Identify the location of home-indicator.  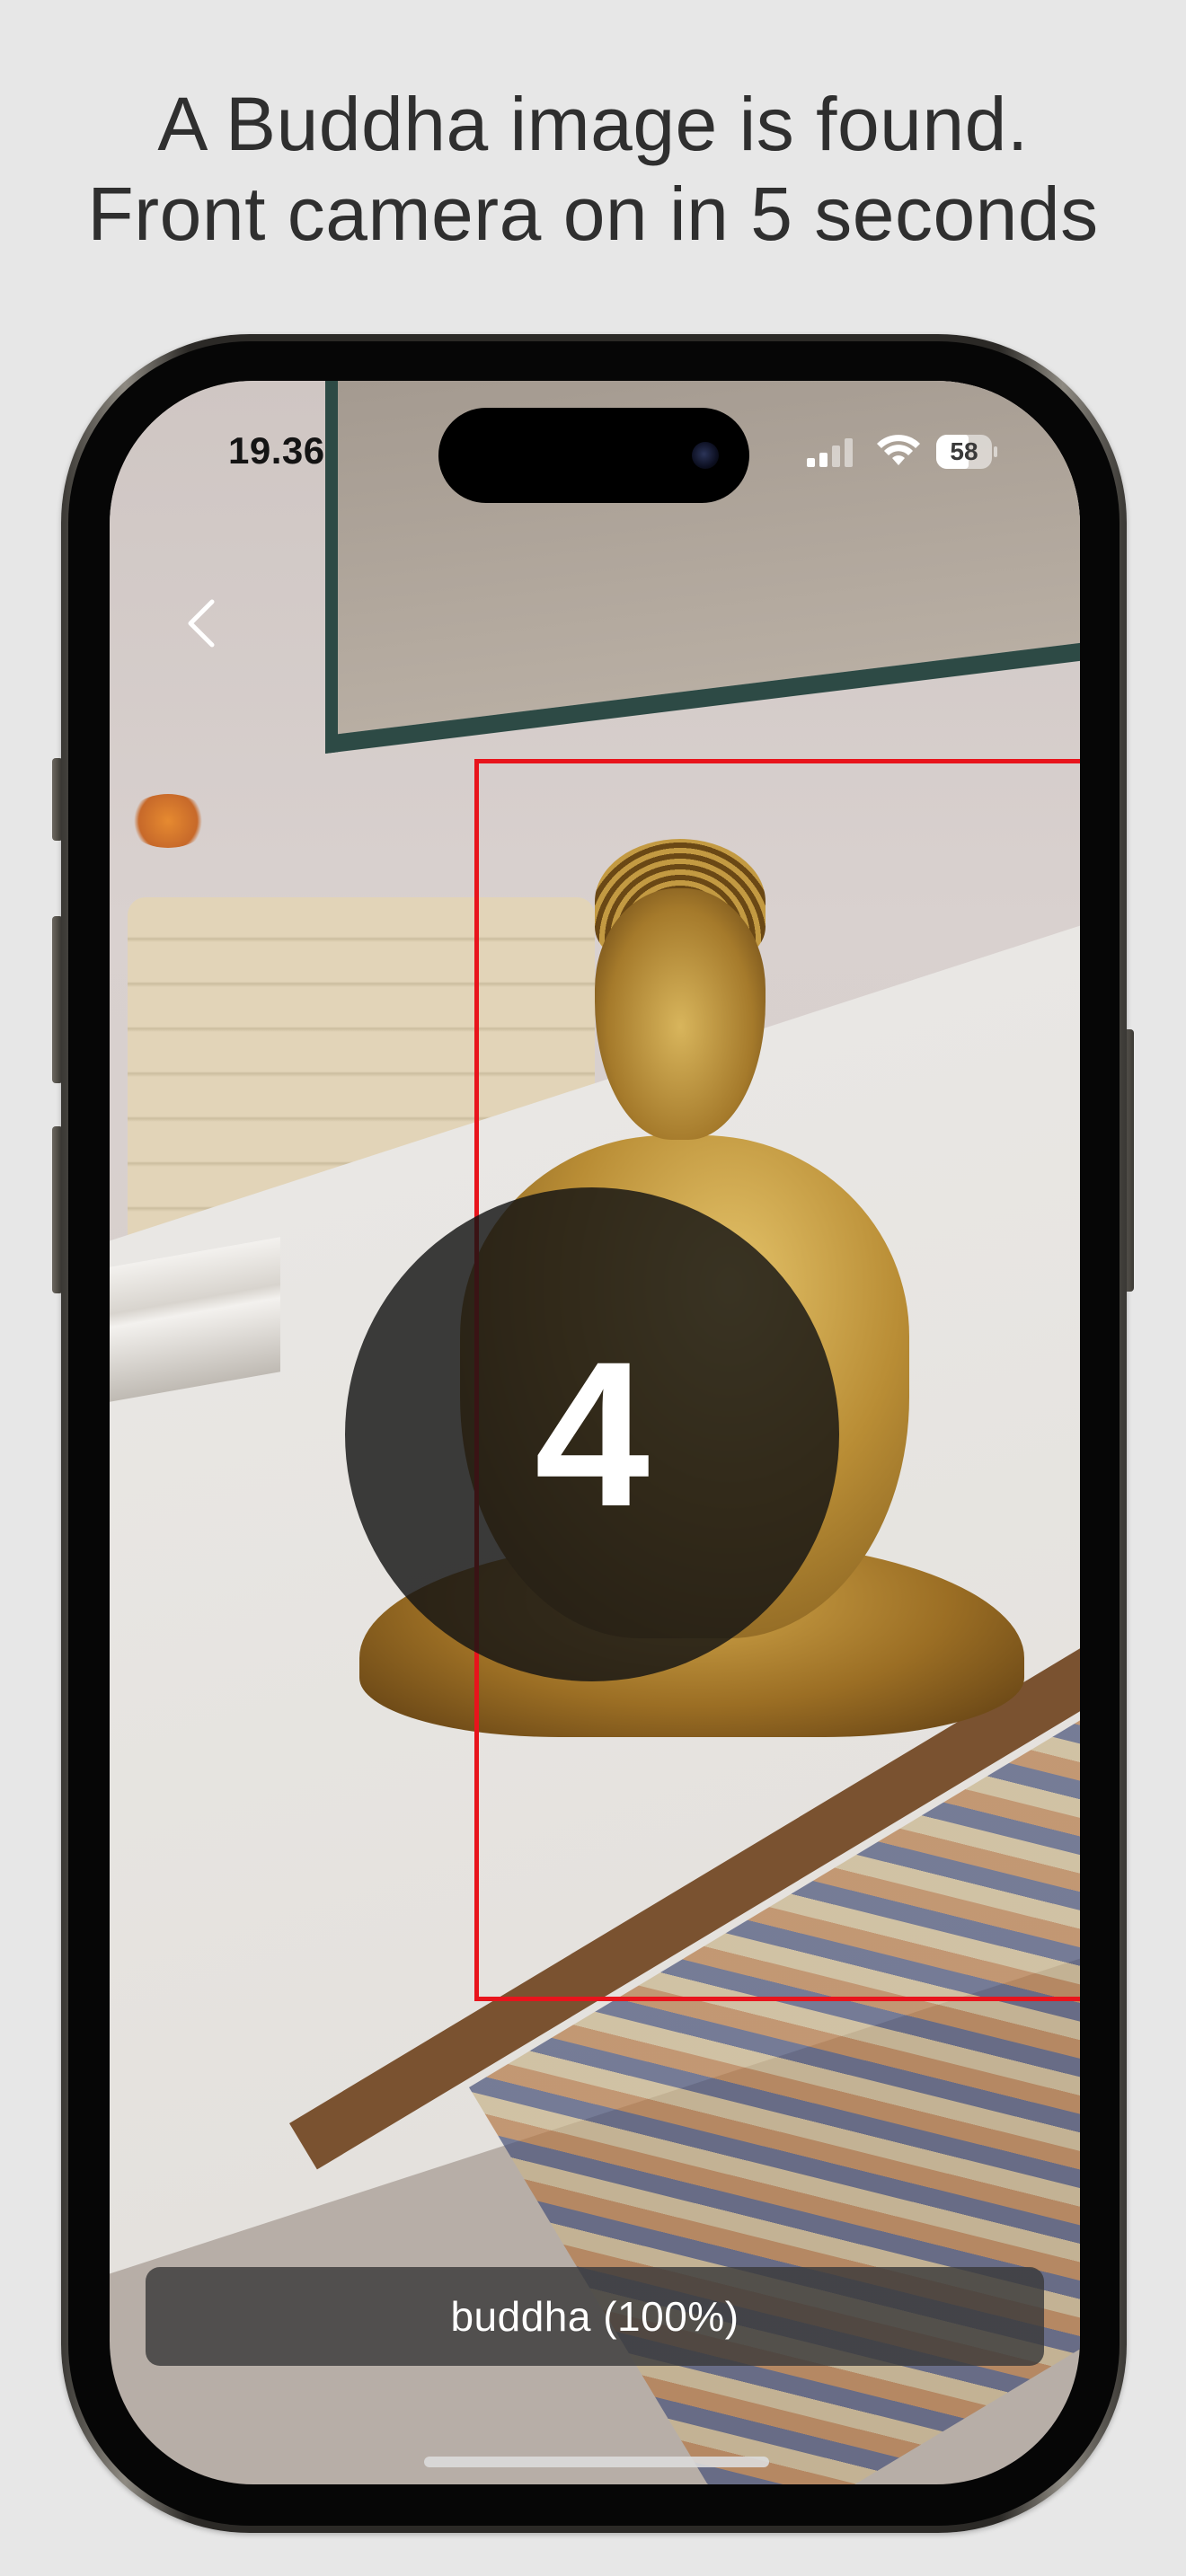
(596, 2462).